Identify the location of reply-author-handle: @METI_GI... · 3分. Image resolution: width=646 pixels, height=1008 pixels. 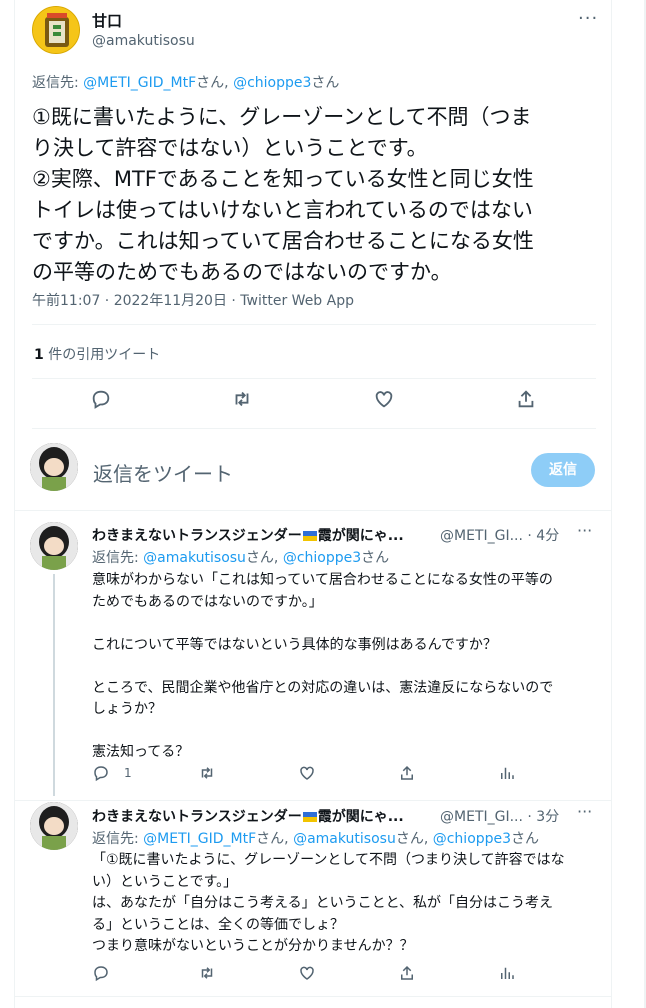
(499, 816).